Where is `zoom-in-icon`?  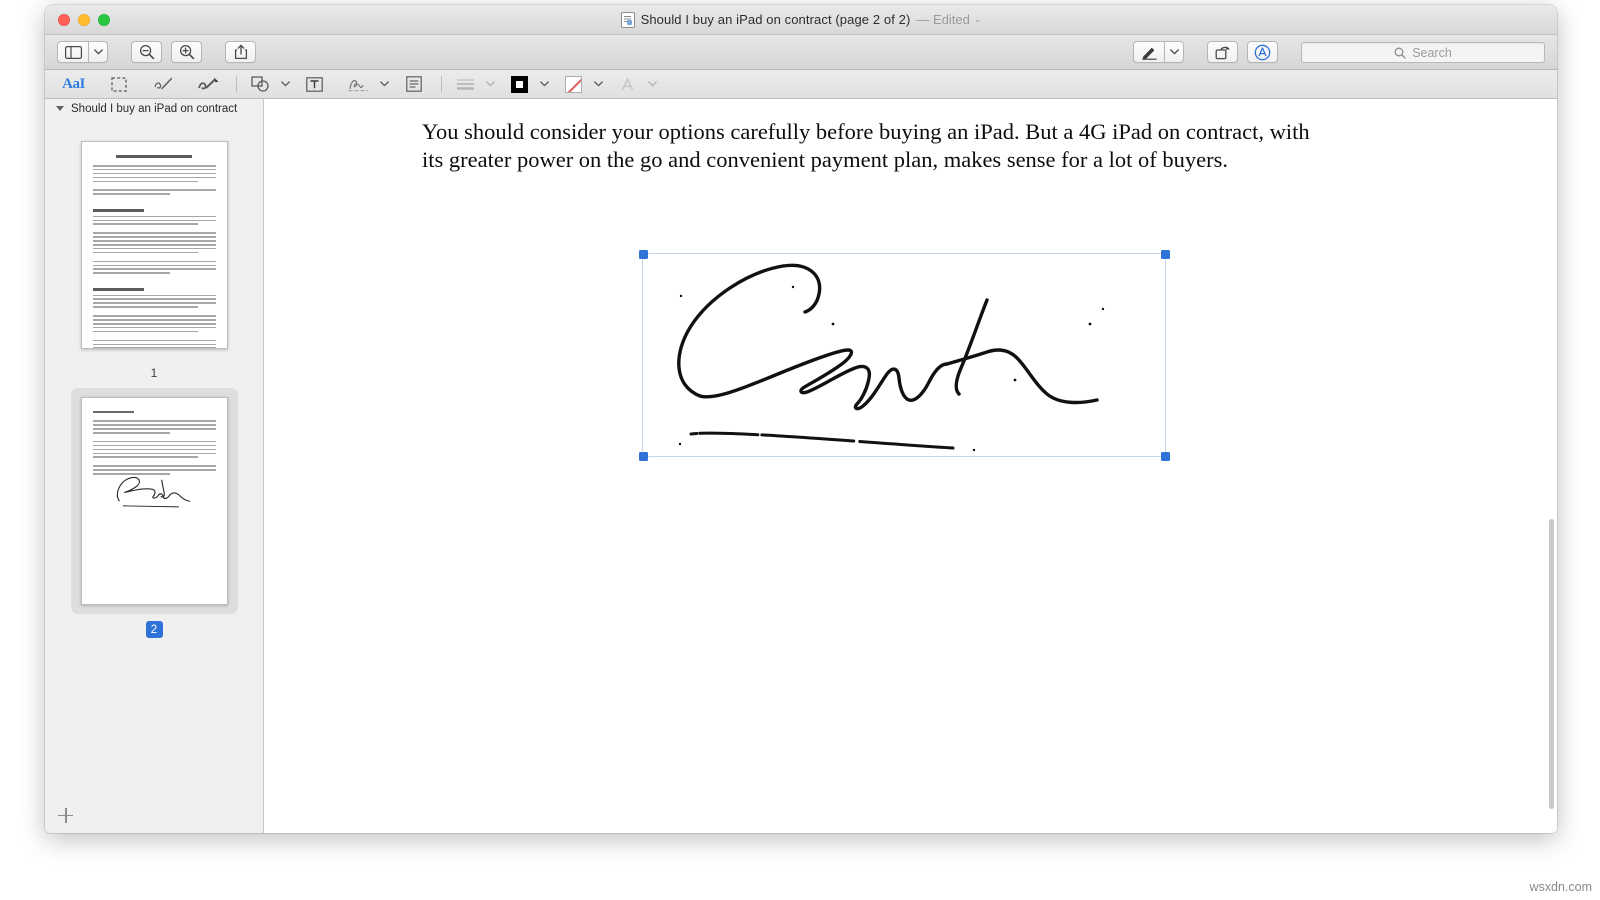 zoom-in-icon is located at coordinates (186, 52).